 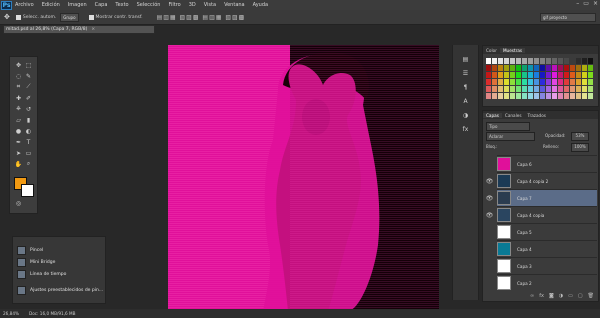 I want to click on layer-row: Capa 6, so click(x=547, y=163).